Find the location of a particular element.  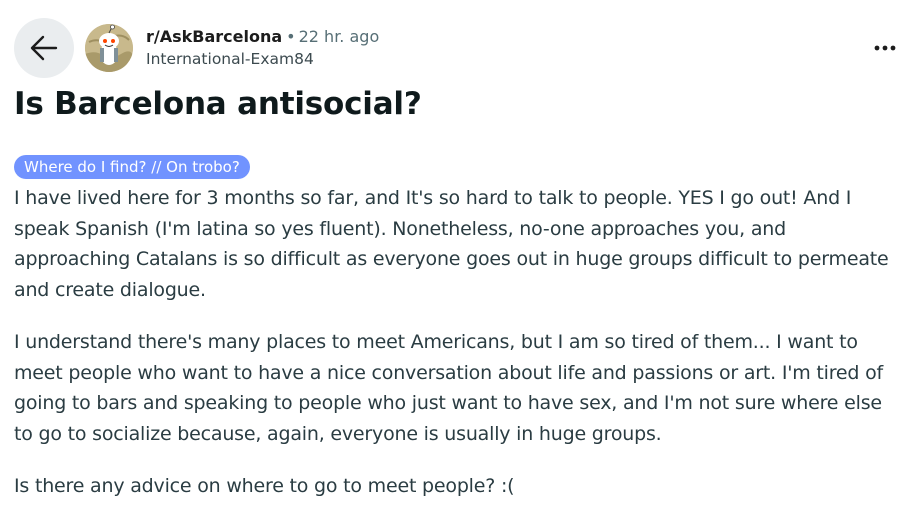

post-timestamp: 22 hr. ago is located at coordinates (339, 36).